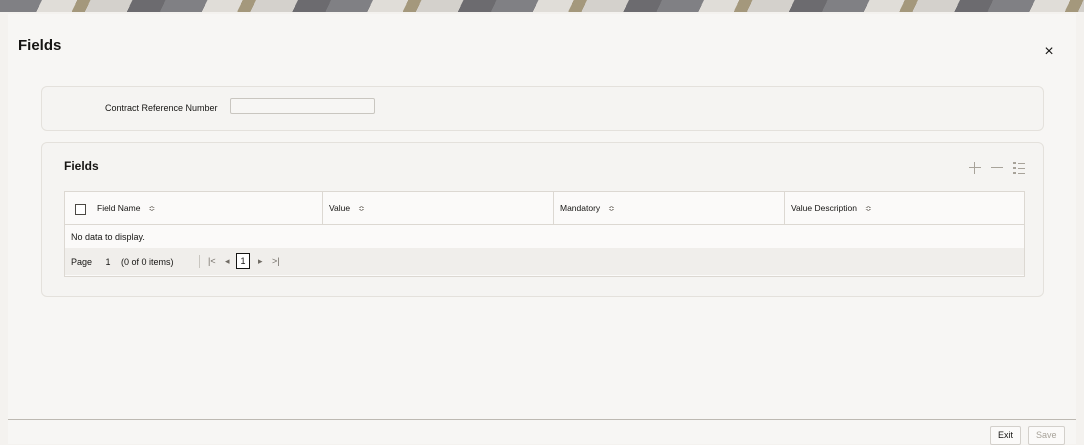  Describe the element at coordinates (542, 108) in the screenshot. I see `header-panel: Contract Reference Number` at that location.